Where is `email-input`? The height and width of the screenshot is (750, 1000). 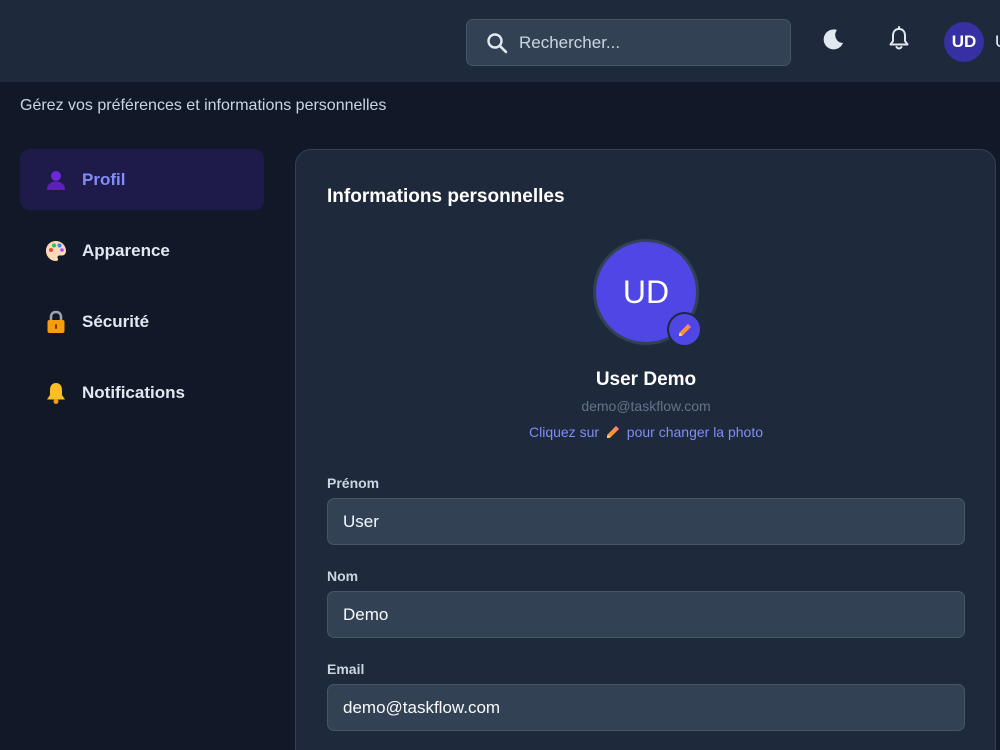
email-input is located at coordinates (646, 707).